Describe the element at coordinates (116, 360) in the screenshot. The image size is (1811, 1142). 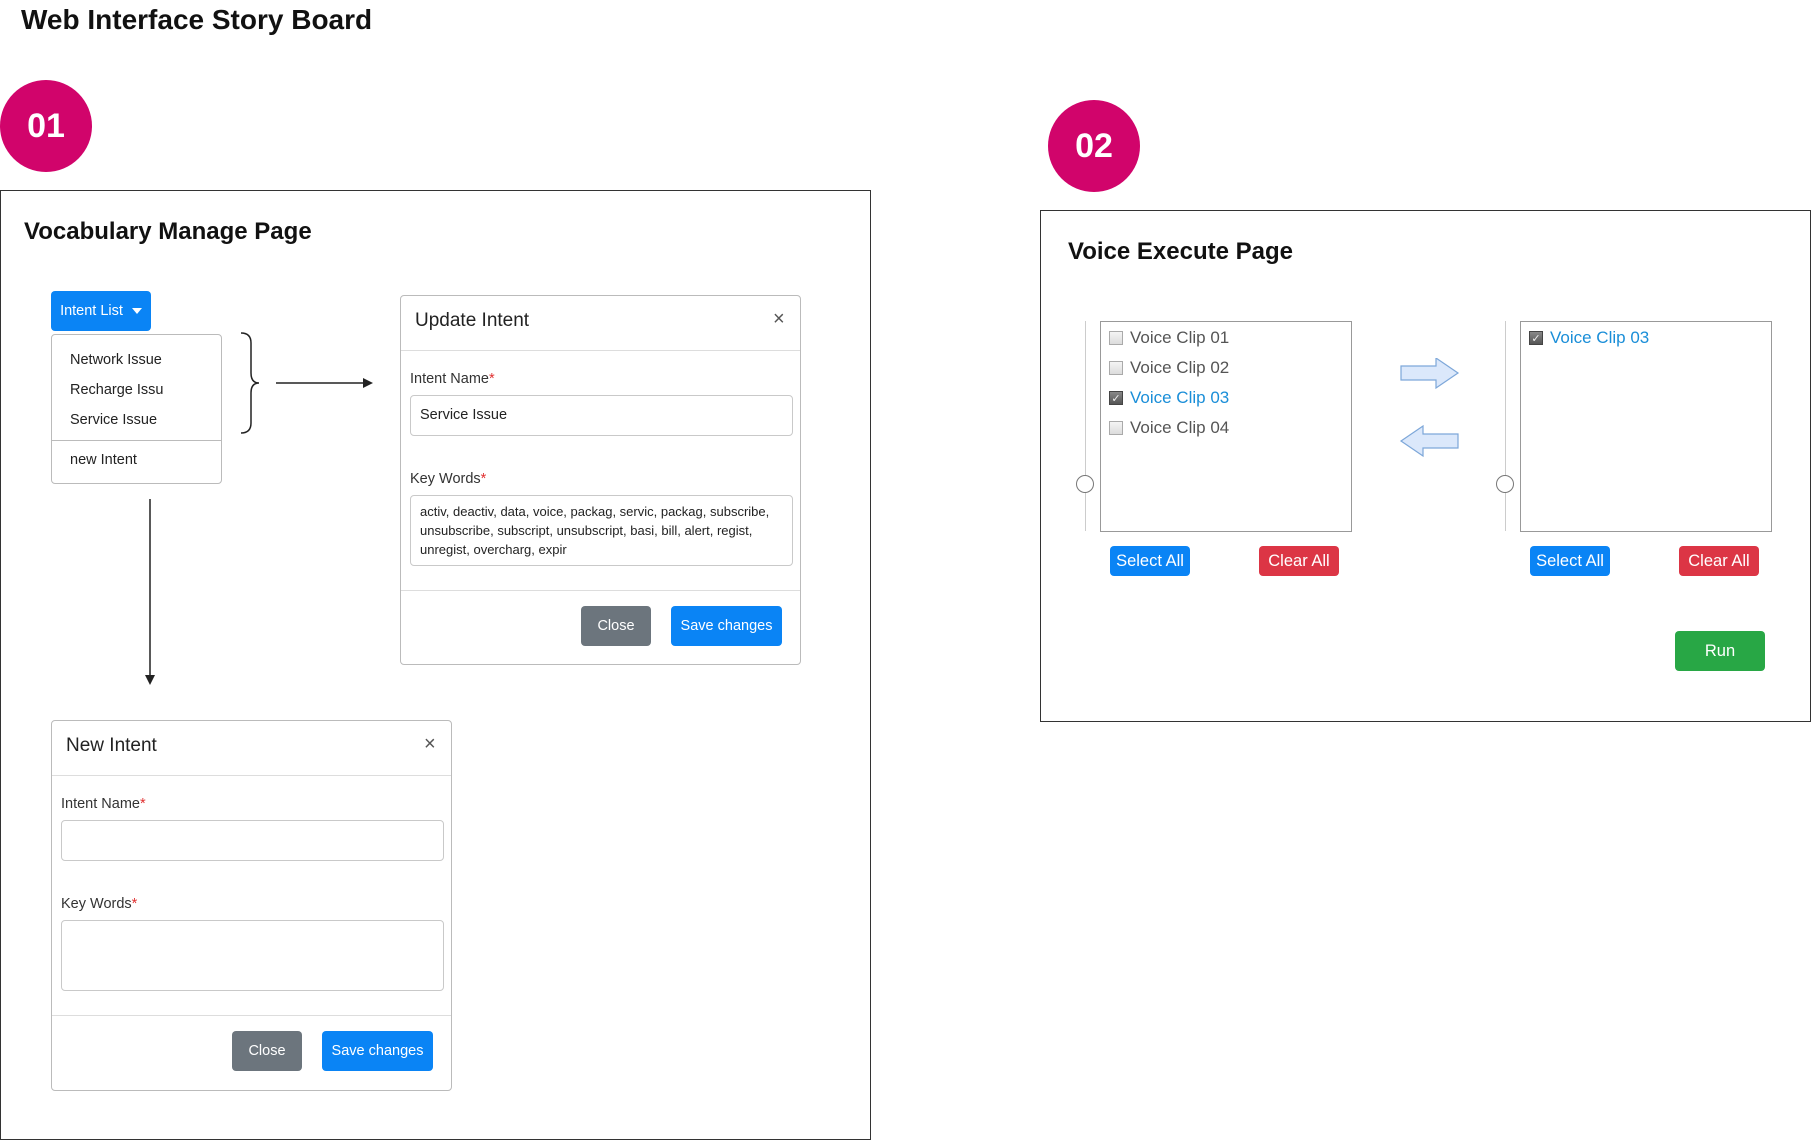
I see `dropdown-item-network-issue: Network Issue` at that location.